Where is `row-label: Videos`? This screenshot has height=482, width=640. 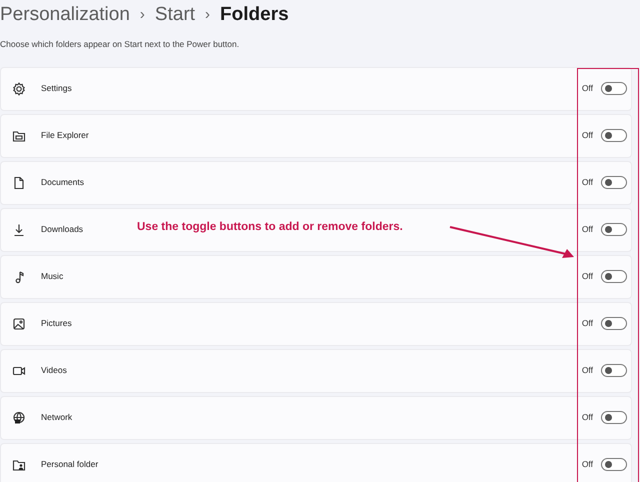
row-label: Videos is located at coordinates (54, 371).